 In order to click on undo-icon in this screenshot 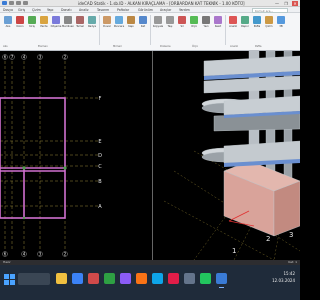, I will do `click(18, 3)`.